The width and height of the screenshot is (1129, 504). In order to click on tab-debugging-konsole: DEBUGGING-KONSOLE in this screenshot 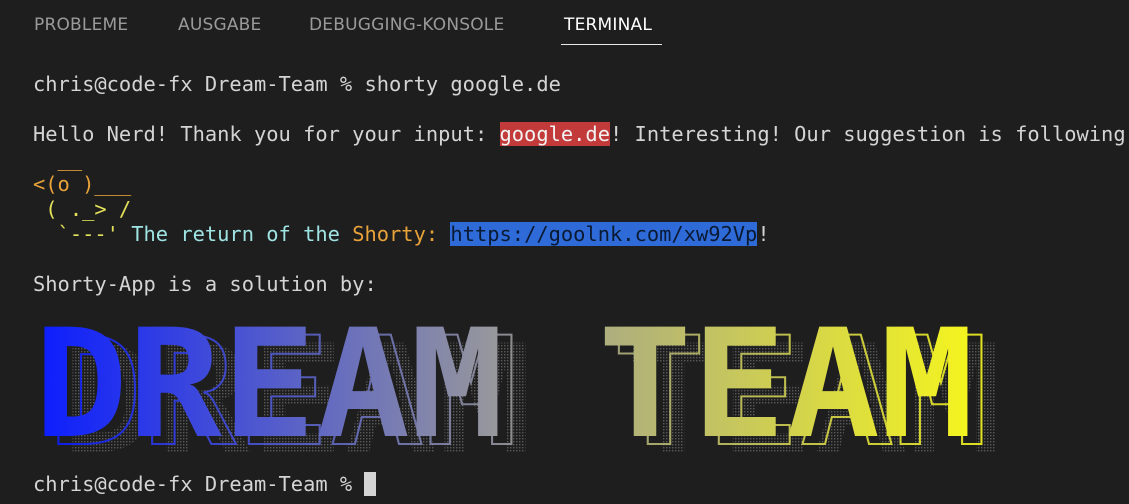, I will do `click(406, 25)`.